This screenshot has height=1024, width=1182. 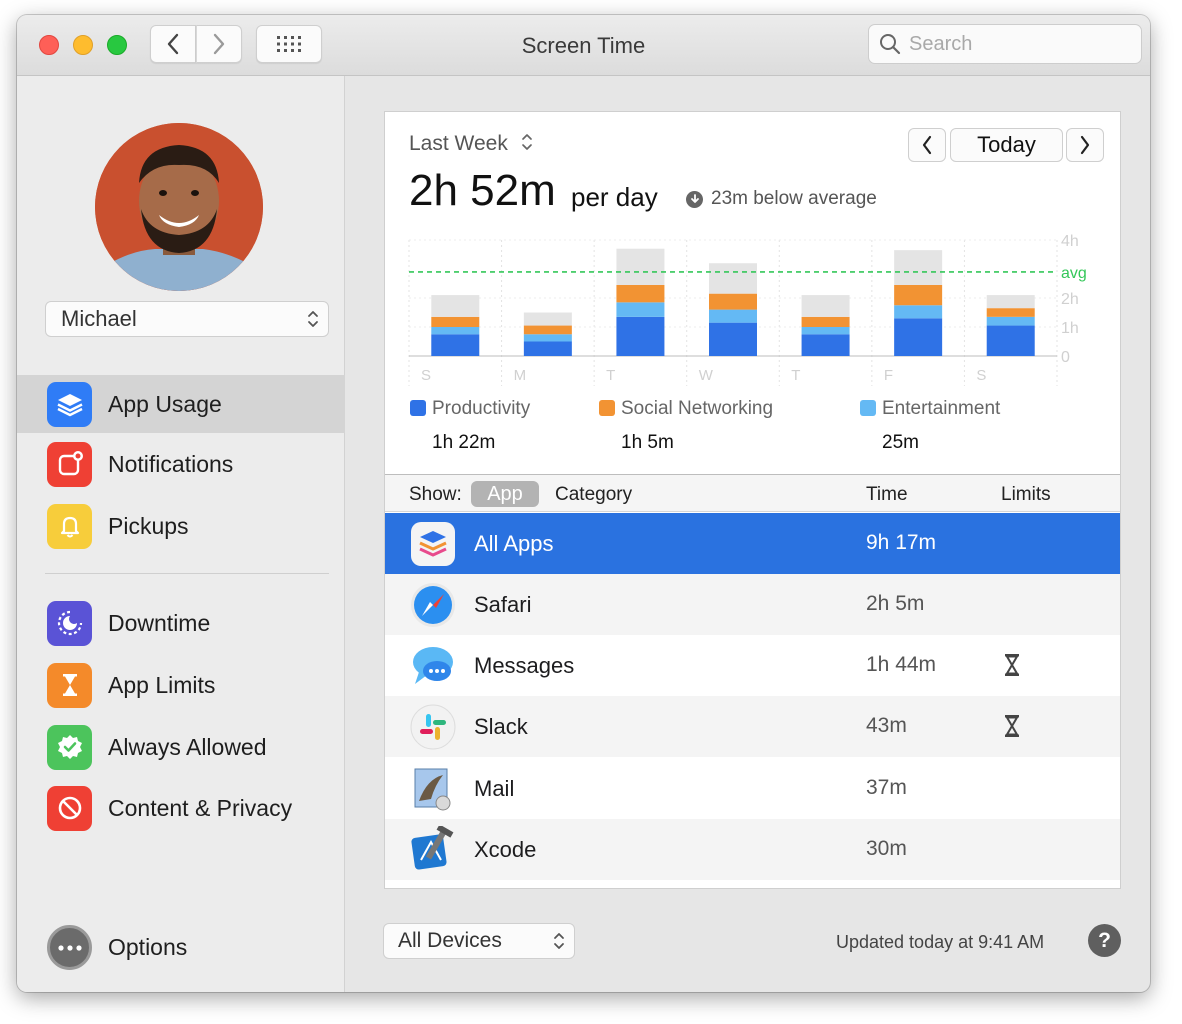 I want to click on next-period-button, so click(x=1085, y=145).